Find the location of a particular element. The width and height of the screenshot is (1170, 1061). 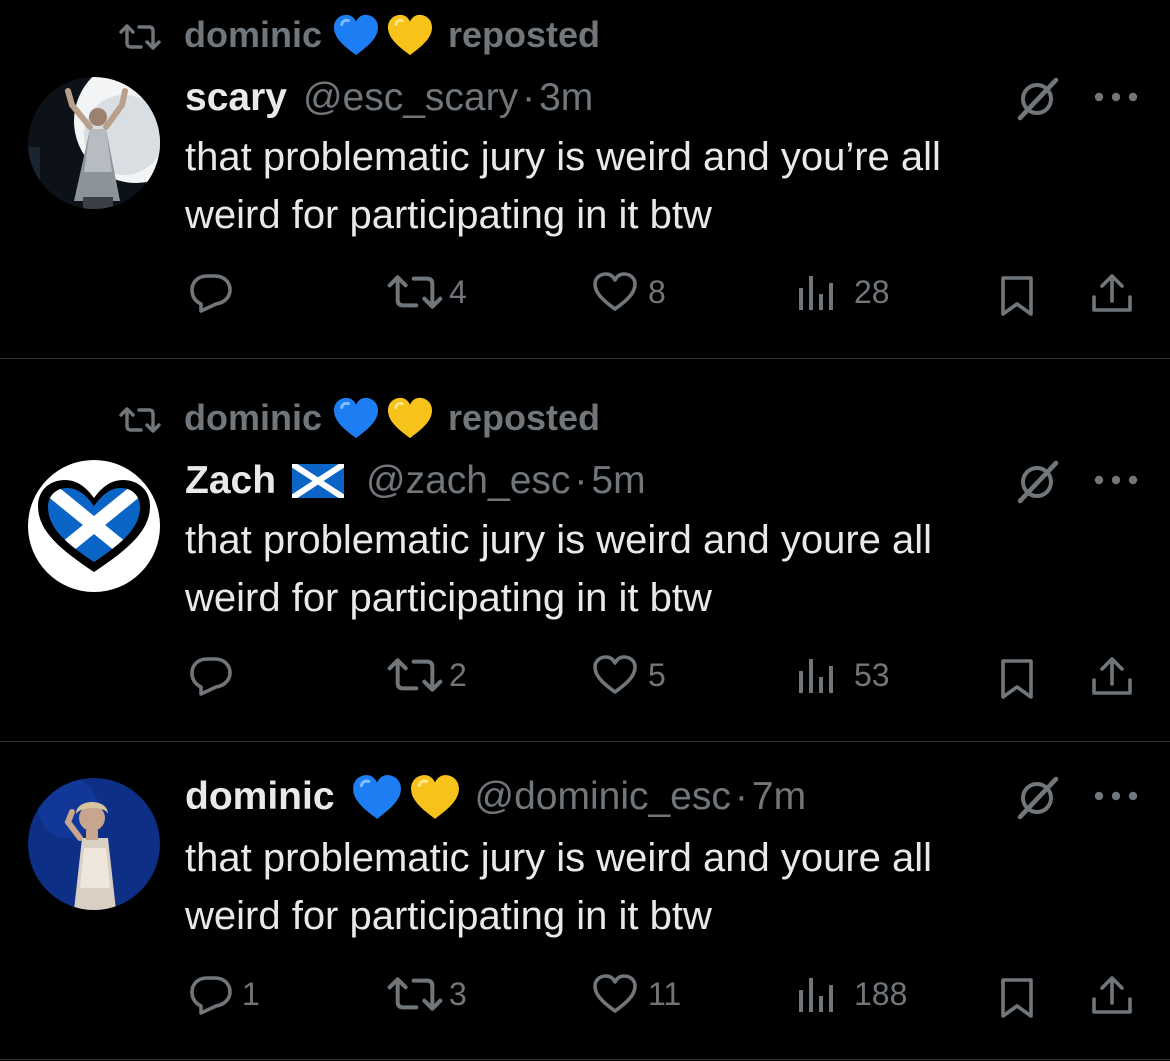

reply-button: 1 is located at coordinates (224, 994).